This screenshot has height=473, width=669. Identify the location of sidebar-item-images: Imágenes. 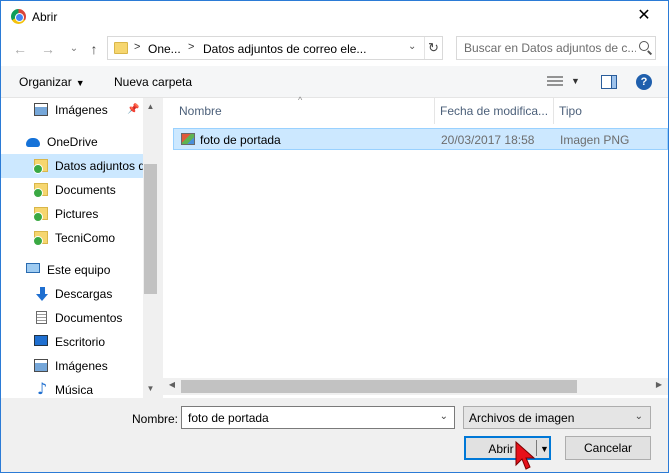
(72, 366).